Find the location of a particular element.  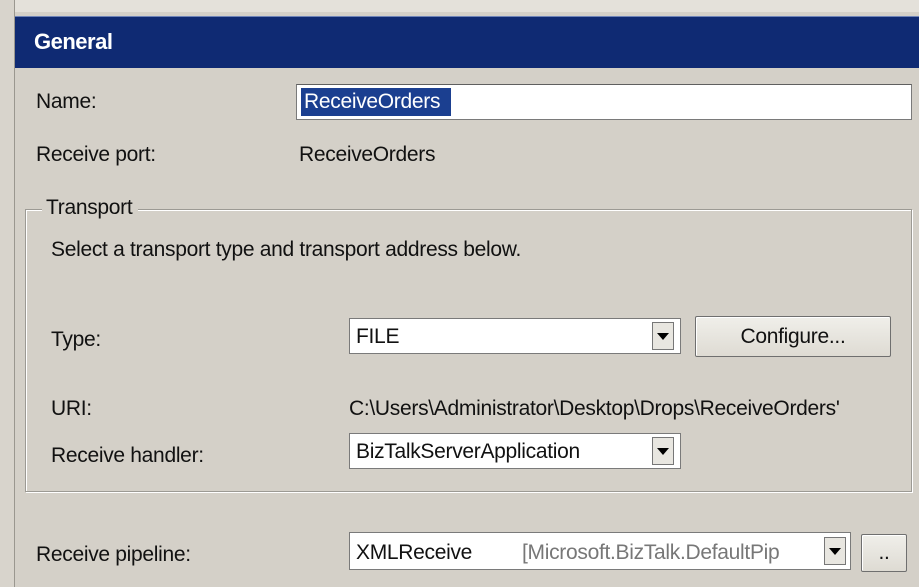

name-label: Name: is located at coordinates (66, 101).